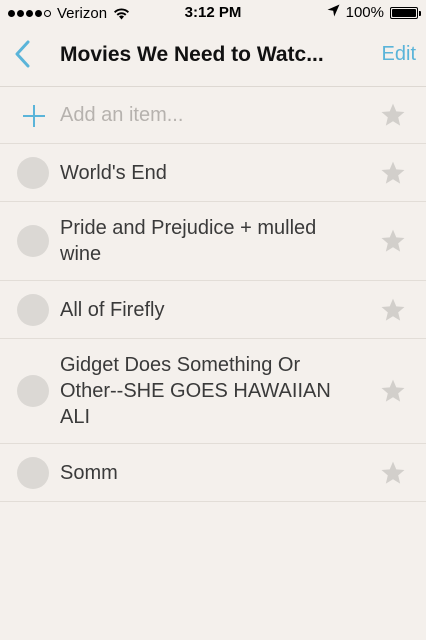  Describe the element at coordinates (188, 241) in the screenshot. I see `list-item-label: Pride and Prejudice + mulled wine` at that location.